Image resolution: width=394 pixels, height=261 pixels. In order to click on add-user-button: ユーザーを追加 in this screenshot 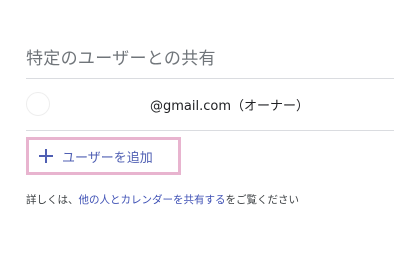, I will do `click(103, 156)`.